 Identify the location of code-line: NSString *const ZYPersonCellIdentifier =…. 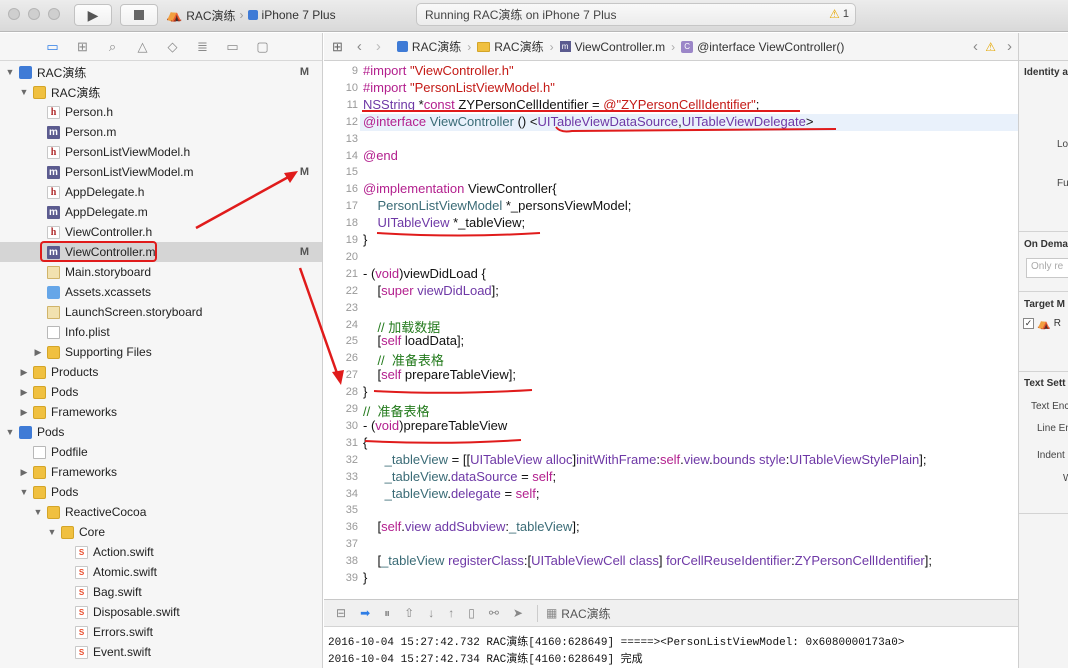
(561, 104).